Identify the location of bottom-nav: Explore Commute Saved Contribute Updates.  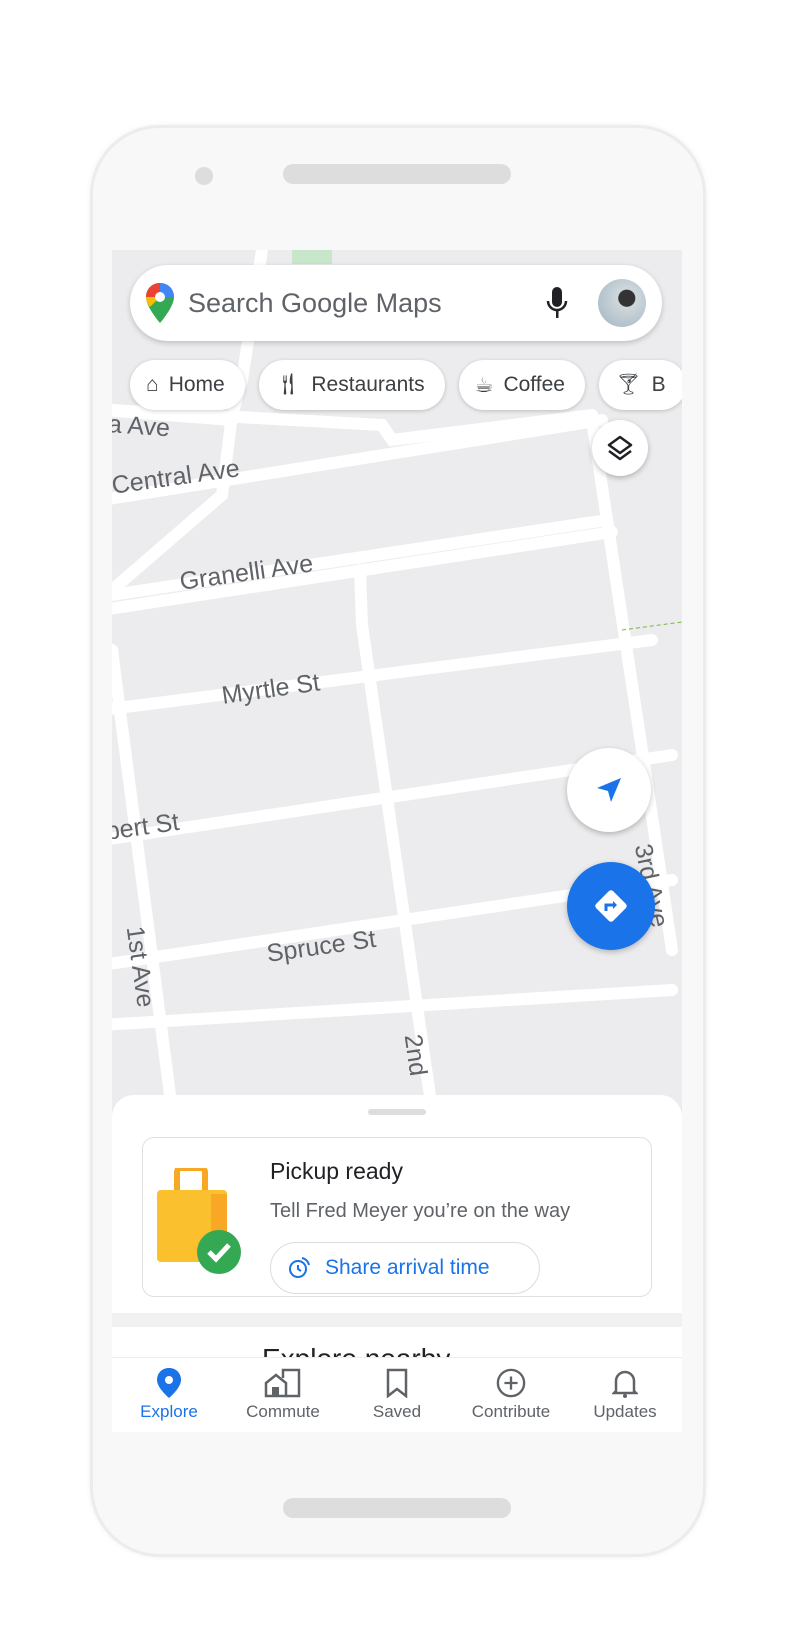
(397, 1394).